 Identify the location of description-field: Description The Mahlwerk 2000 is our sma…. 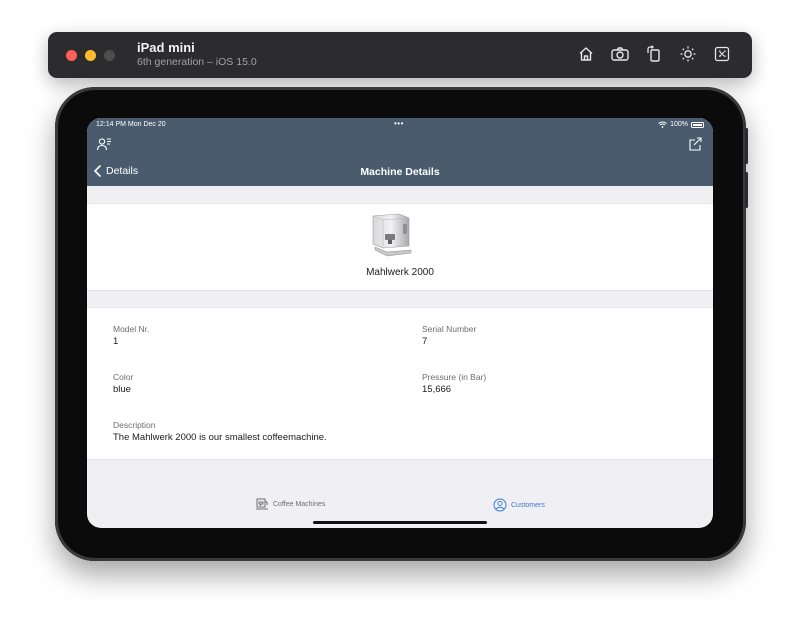
(220, 432).